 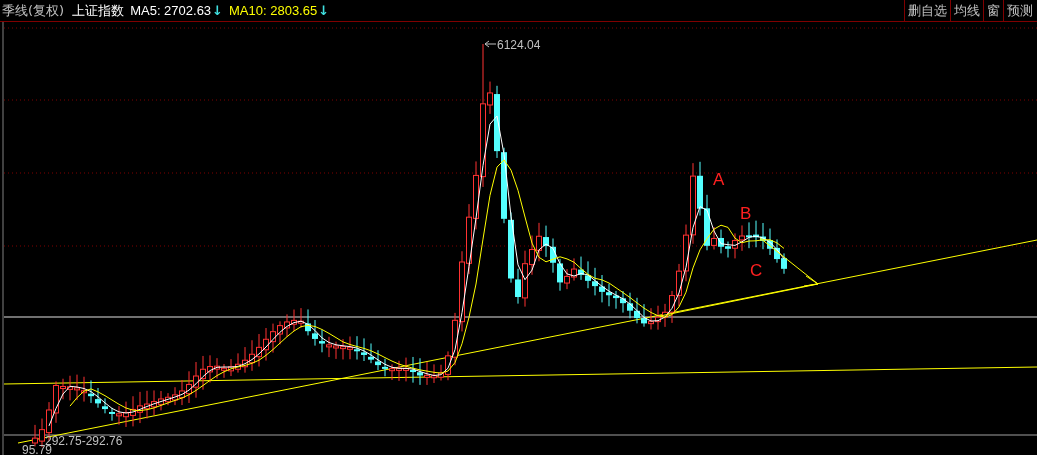 I want to click on toolbar-button: 删自选, so click(x=927, y=10).